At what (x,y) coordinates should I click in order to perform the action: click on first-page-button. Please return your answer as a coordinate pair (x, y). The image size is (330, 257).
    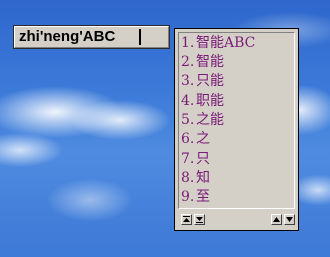
    Looking at the image, I should click on (186, 219).